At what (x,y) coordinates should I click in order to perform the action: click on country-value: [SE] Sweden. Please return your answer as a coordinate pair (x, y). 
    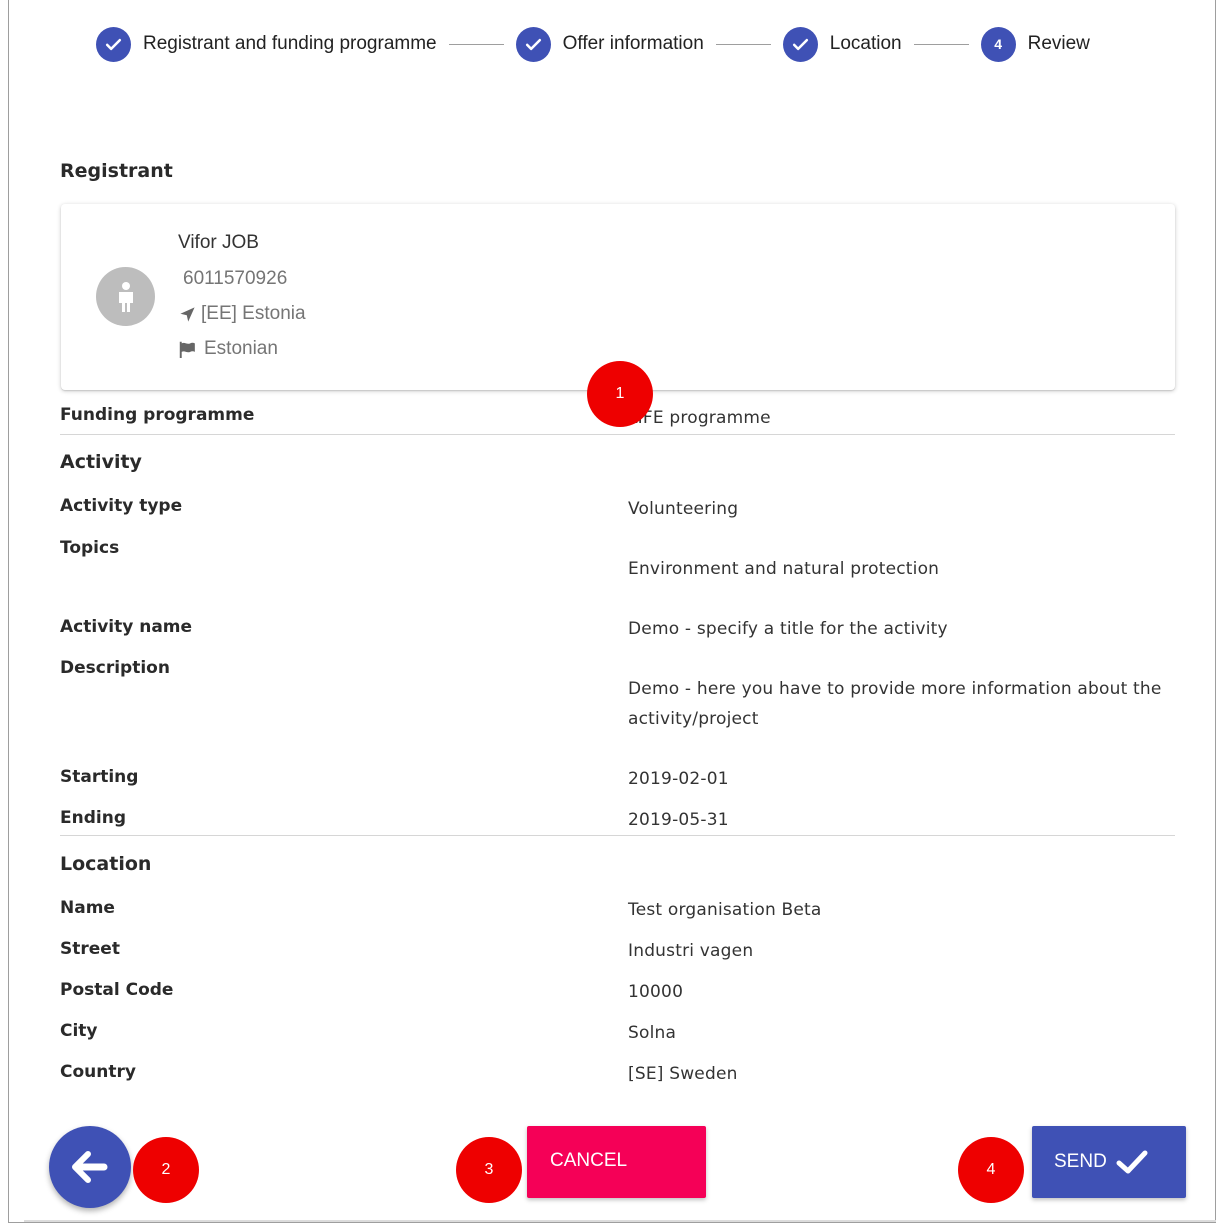
    Looking at the image, I should click on (683, 1074).